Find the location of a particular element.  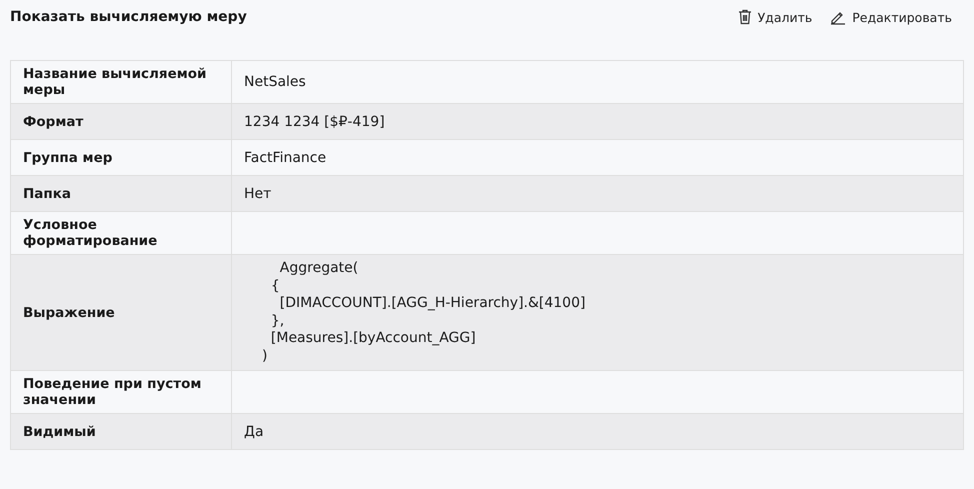

edit-button: Редактировать is located at coordinates (891, 17).